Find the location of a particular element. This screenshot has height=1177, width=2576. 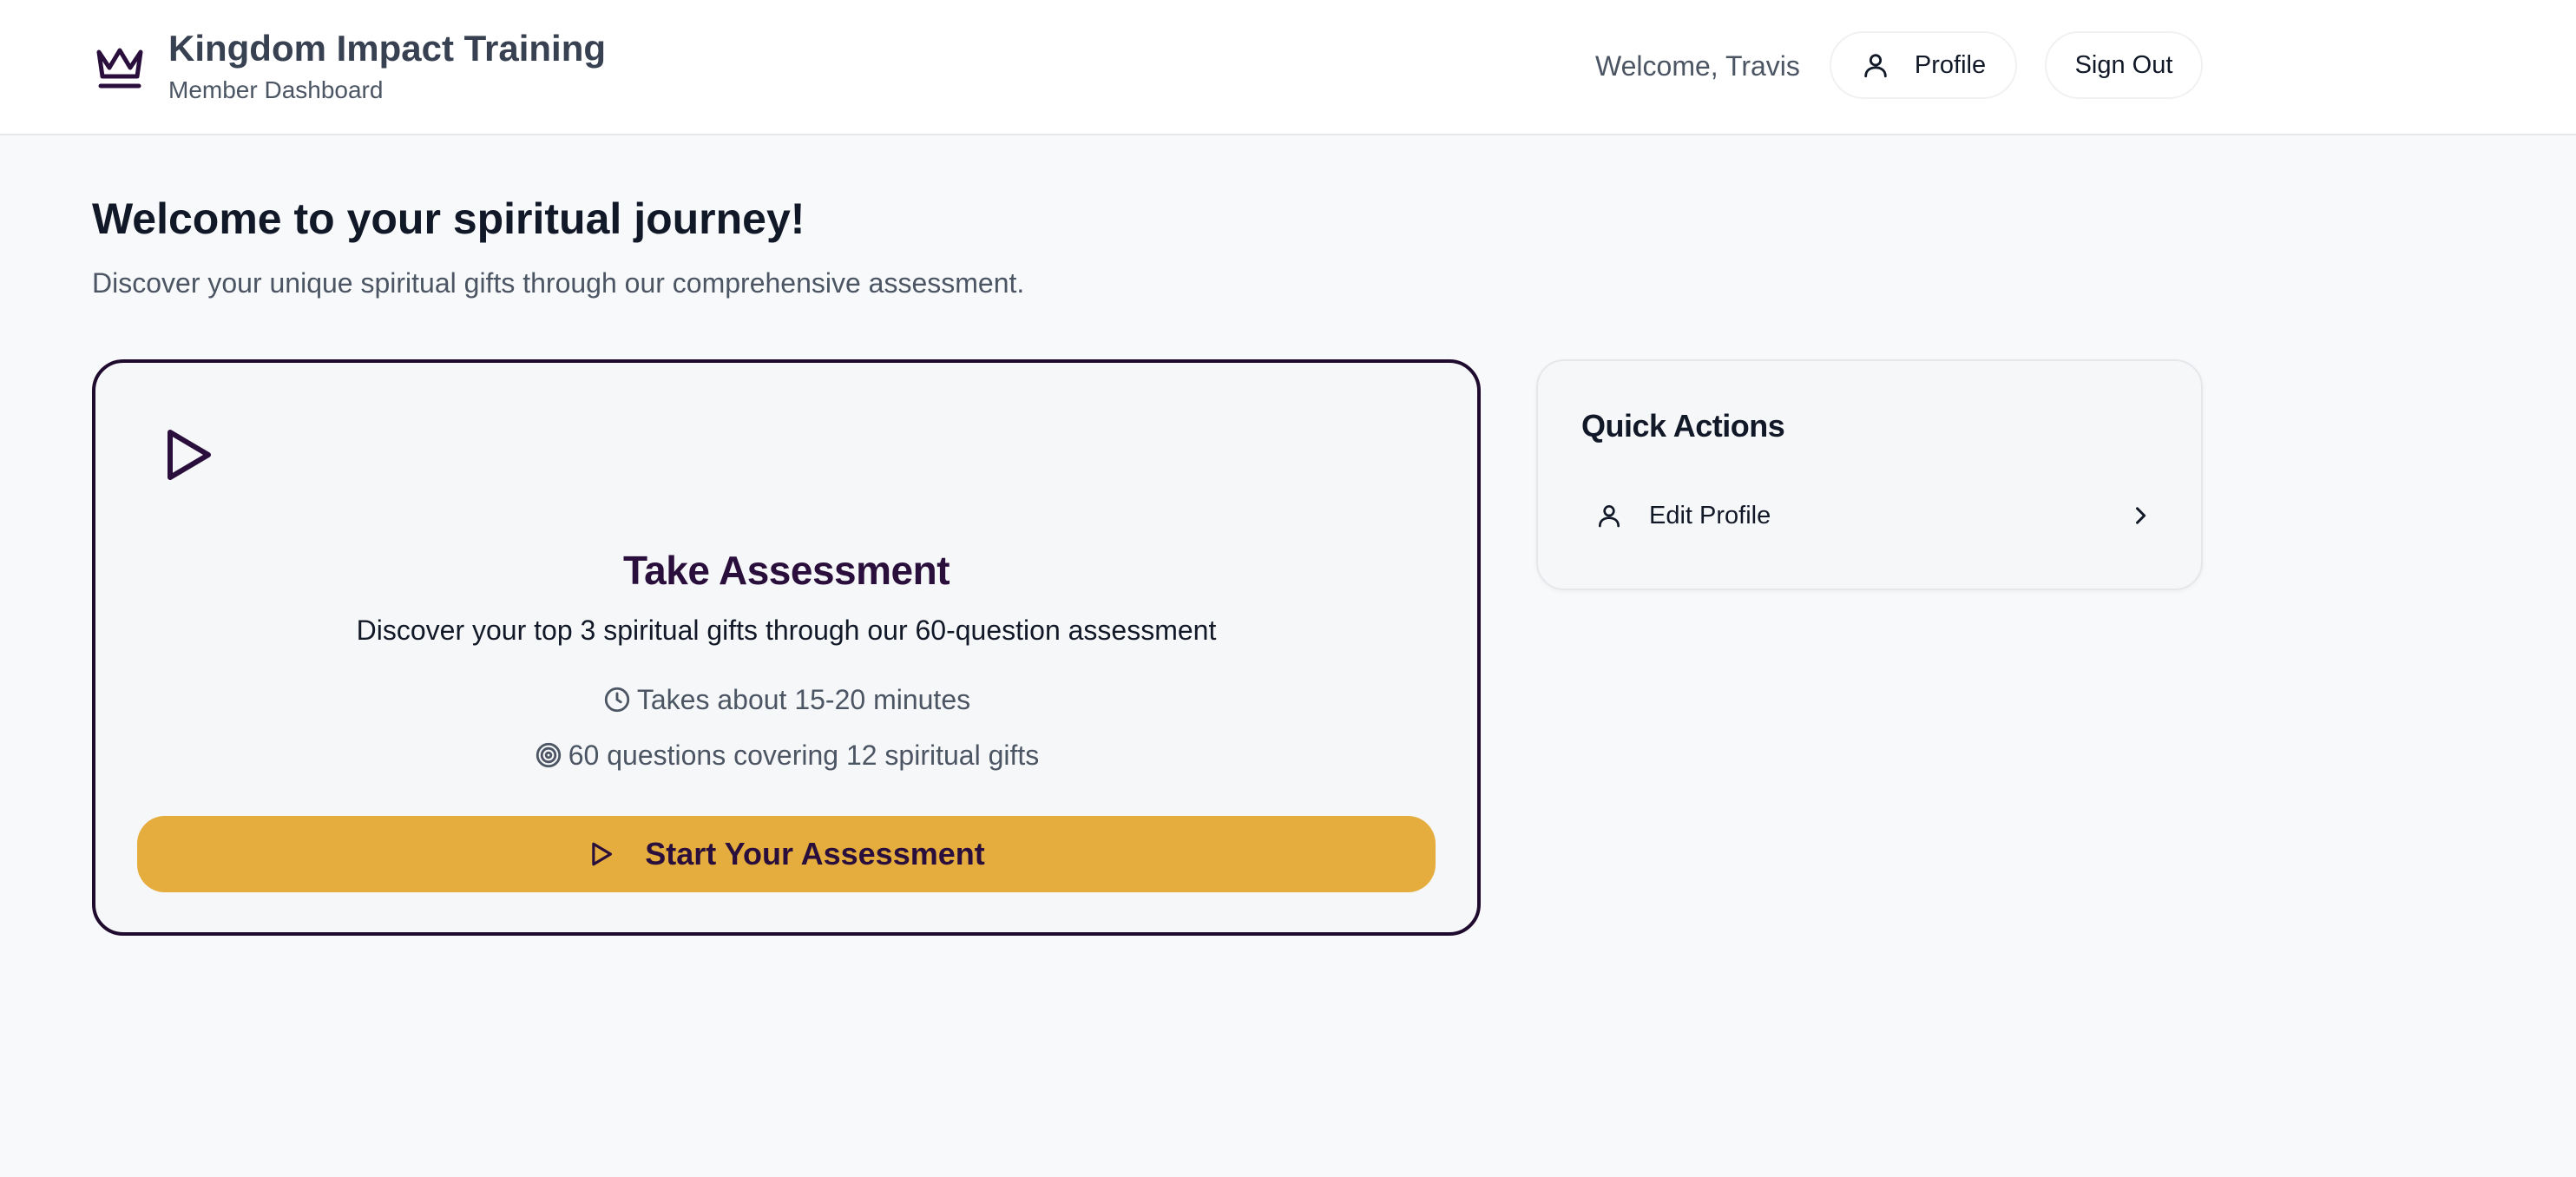

duration-row: Takes about 15-20 minutes is located at coordinates (786, 700).